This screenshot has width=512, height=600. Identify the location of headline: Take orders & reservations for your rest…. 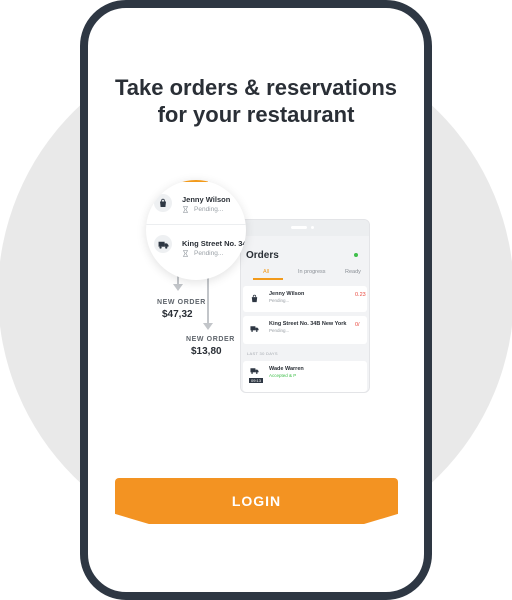
(256, 101).